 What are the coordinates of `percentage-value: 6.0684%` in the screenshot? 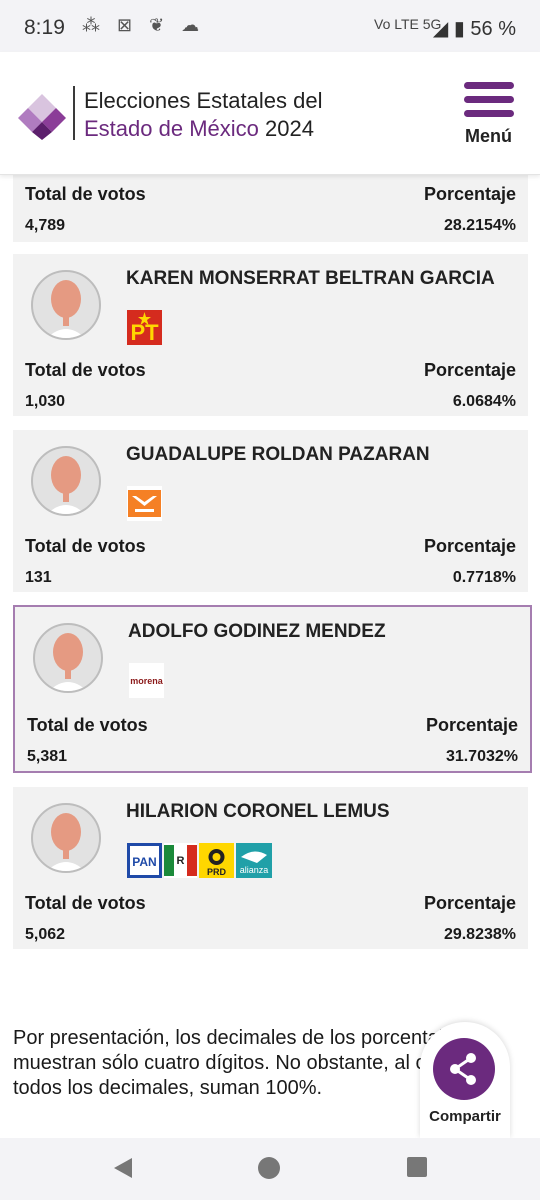 It's located at (484, 401).